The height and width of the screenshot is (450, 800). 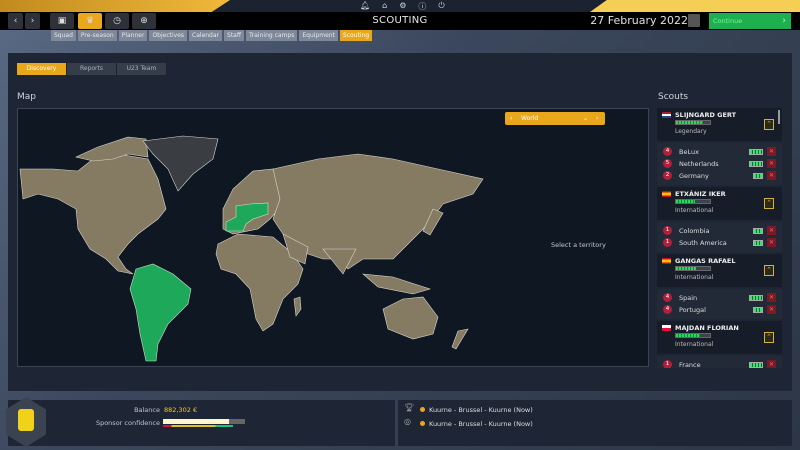 What do you see at coordinates (511, 118) in the screenshot?
I see `chevron-left-icon: ‹` at bounding box center [511, 118].